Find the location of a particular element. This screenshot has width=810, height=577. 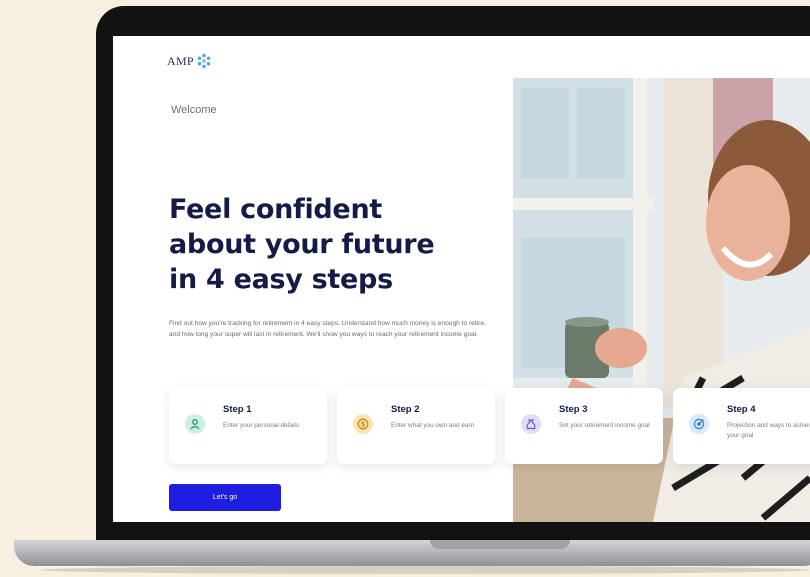

step-title: Step 2 is located at coordinates (405, 409).